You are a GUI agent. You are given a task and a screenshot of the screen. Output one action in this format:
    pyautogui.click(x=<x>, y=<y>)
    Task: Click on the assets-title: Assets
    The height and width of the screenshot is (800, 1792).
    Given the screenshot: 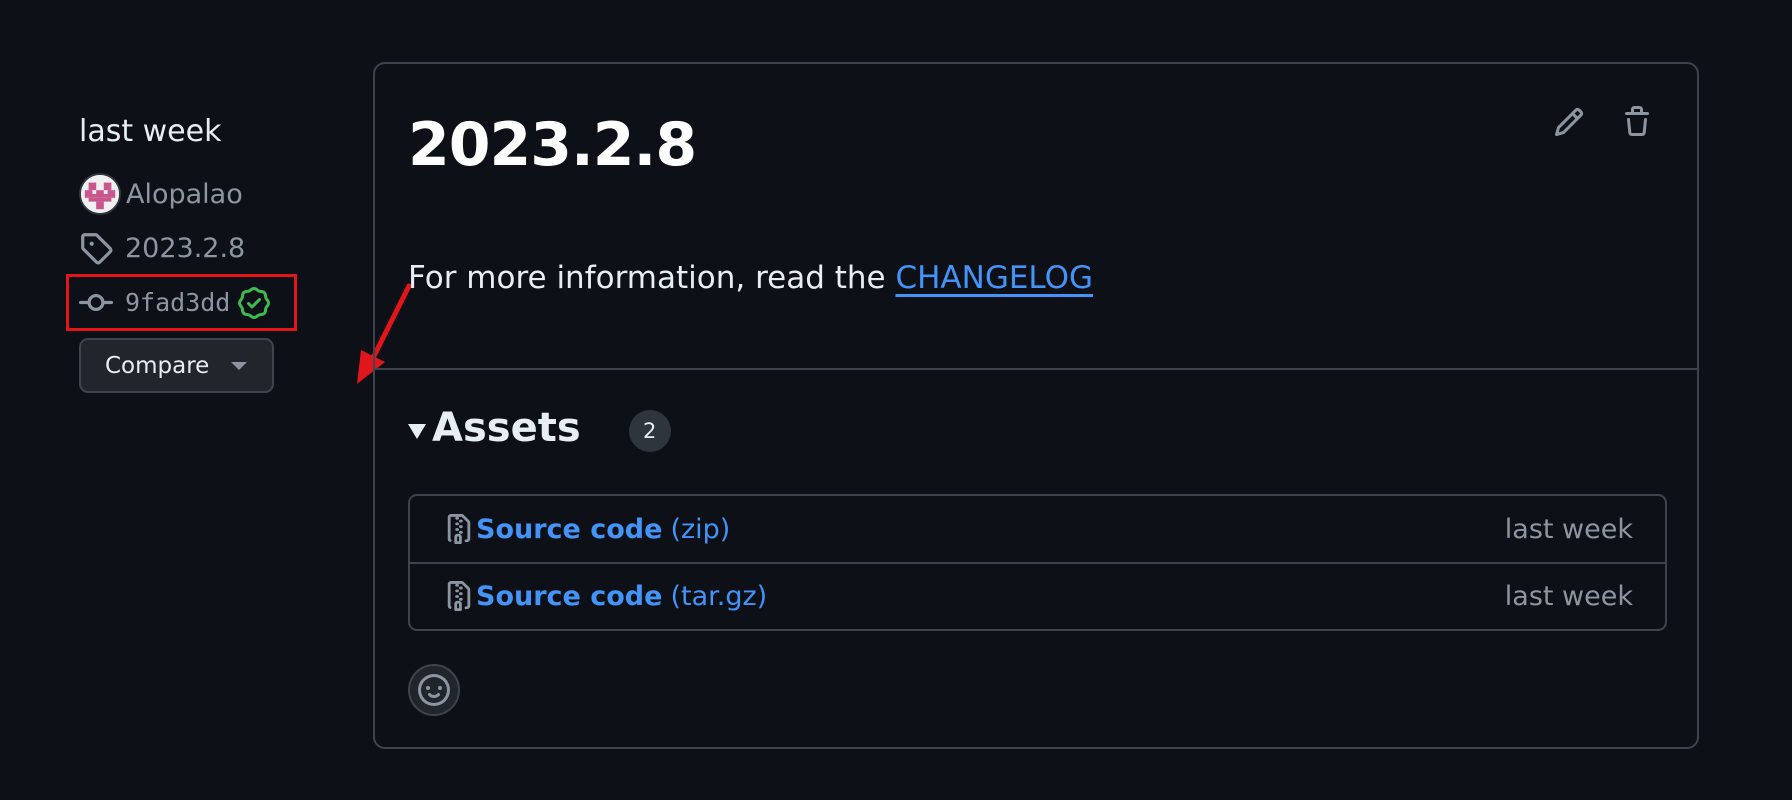 What is the action you would take?
    pyautogui.click(x=506, y=428)
    